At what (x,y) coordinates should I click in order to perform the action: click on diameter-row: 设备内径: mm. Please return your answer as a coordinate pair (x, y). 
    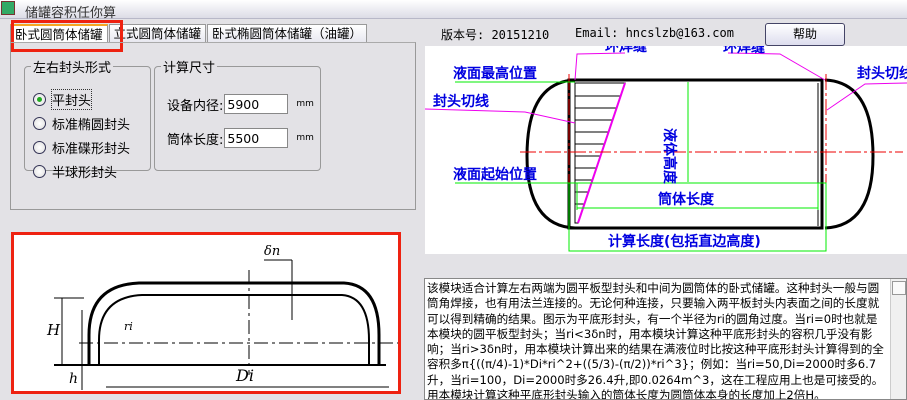
    Looking at the image, I should click on (240, 104).